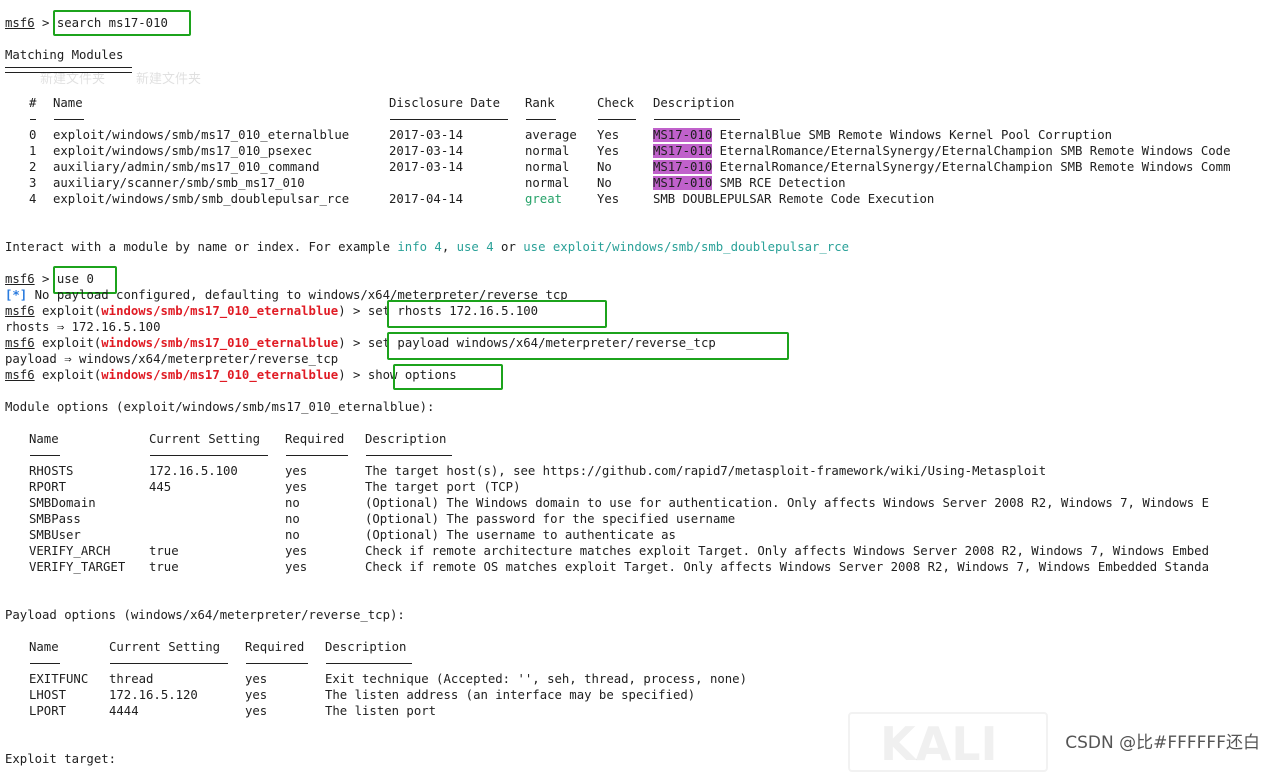 This screenshot has height=774, width=1274. Describe the element at coordinates (419, 247) in the screenshot. I see `hint-info: info 4` at that location.